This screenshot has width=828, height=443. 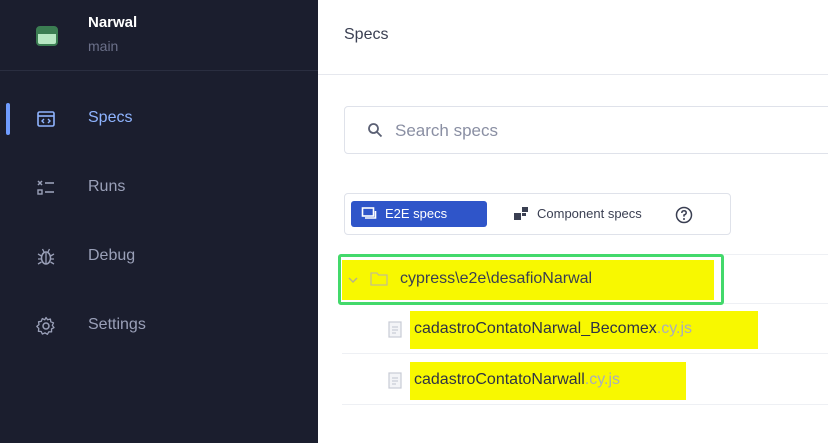 What do you see at coordinates (159, 188) in the screenshot?
I see `sidebar-item-runs: Runs` at bounding box center [159, 188].